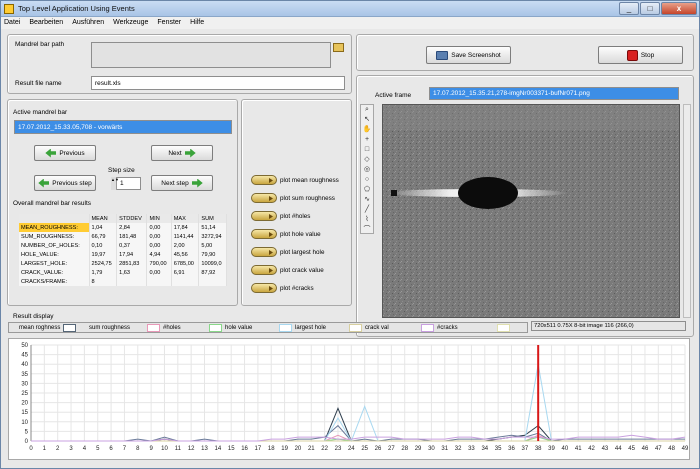  I want to click on window-title: Top Level Application Using Events, so click(76, 8).